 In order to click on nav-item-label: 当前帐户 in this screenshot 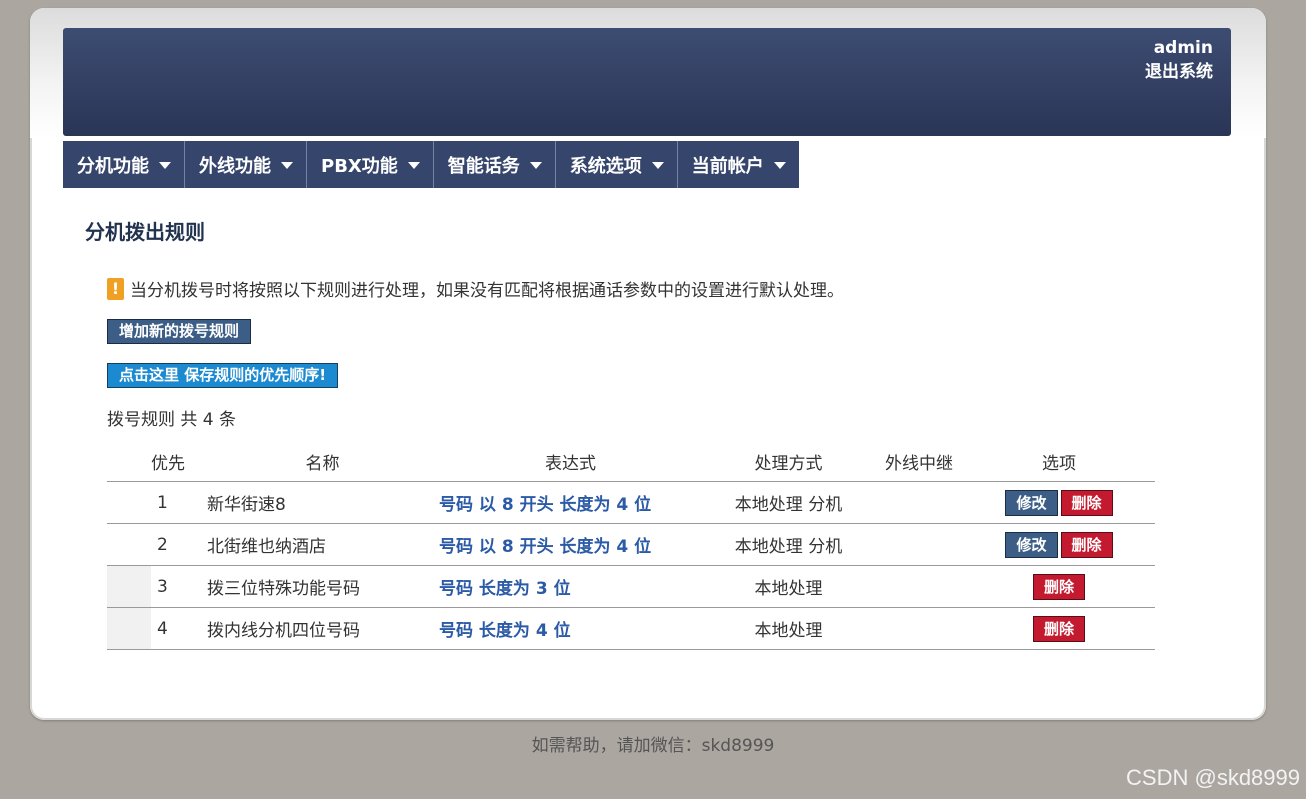, I will do `click(727, 166)`.